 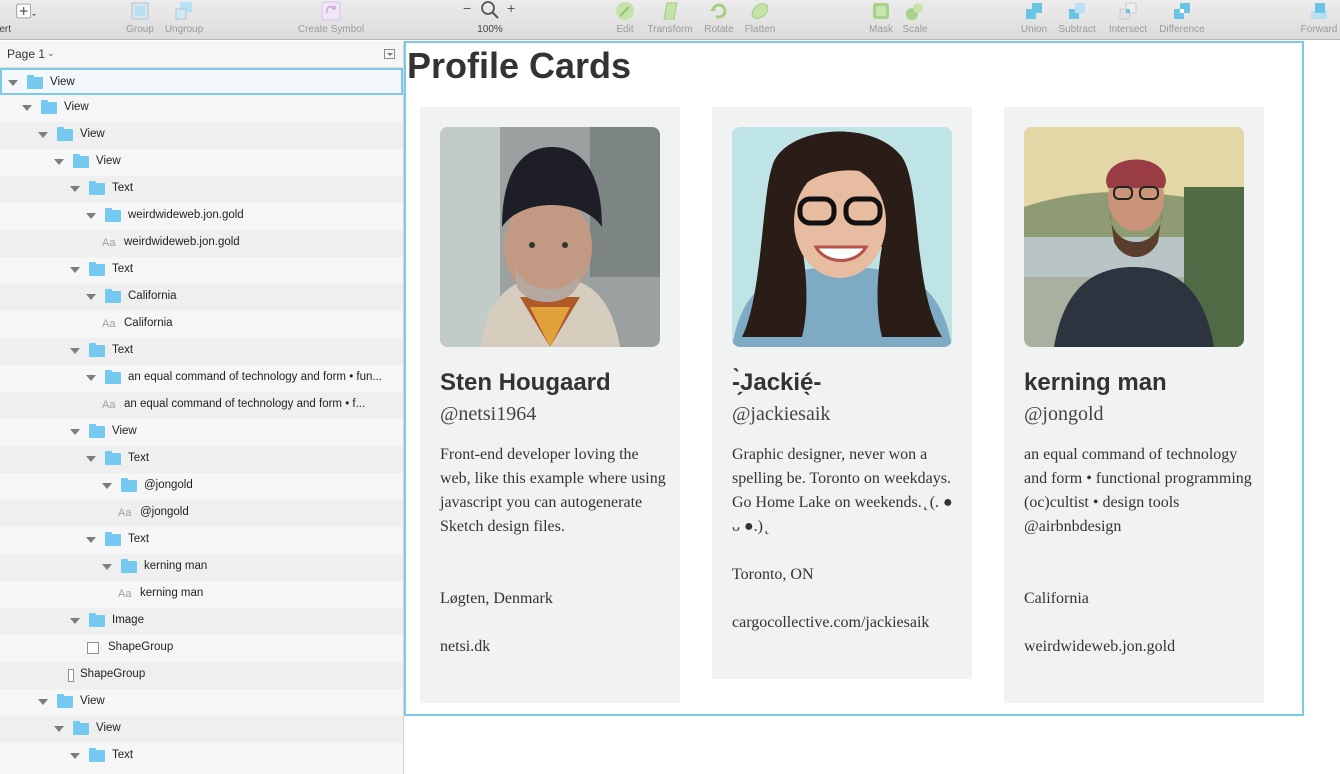 I want to click on transform-button: Transform, so click(x=670, y=20).